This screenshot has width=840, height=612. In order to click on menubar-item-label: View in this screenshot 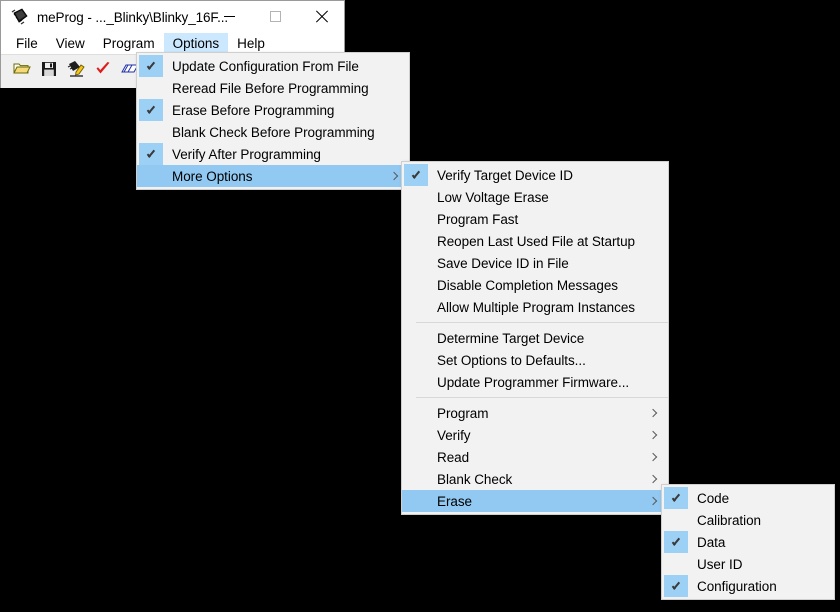, I will do `click(70, 43)`.